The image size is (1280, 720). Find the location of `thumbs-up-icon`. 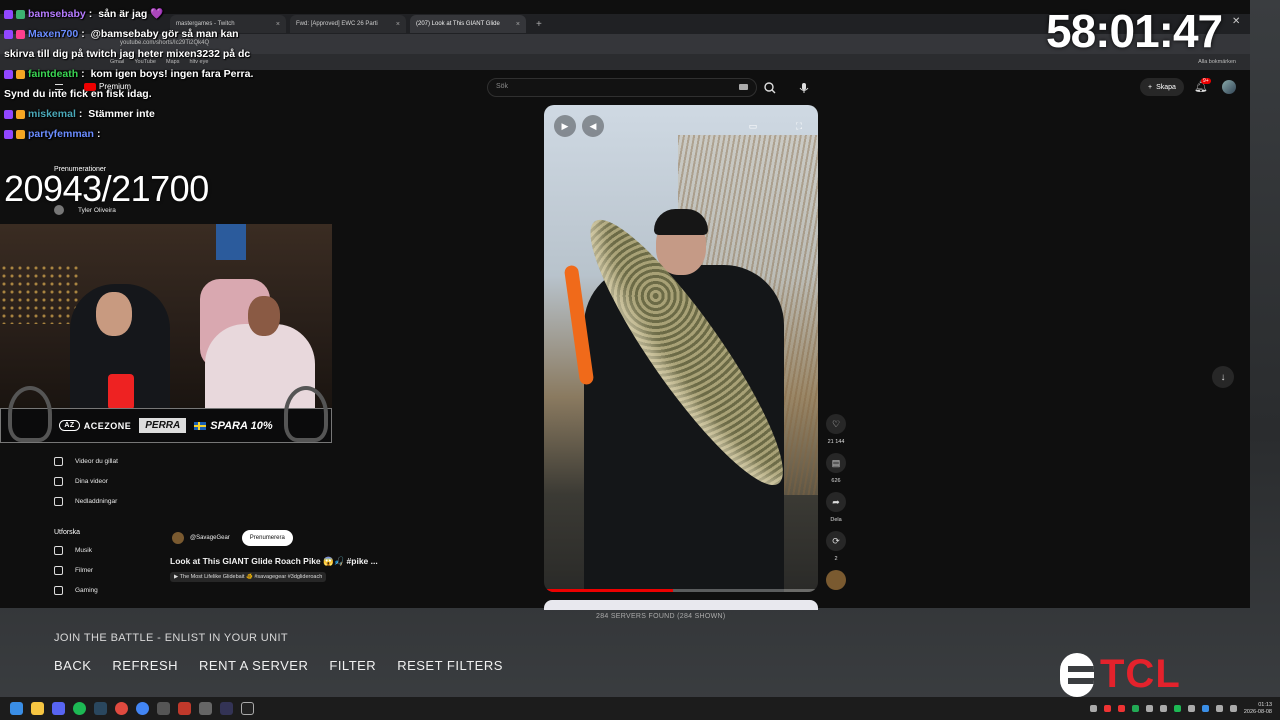

thumbs-up-icon is located at coordinates (58, 461).